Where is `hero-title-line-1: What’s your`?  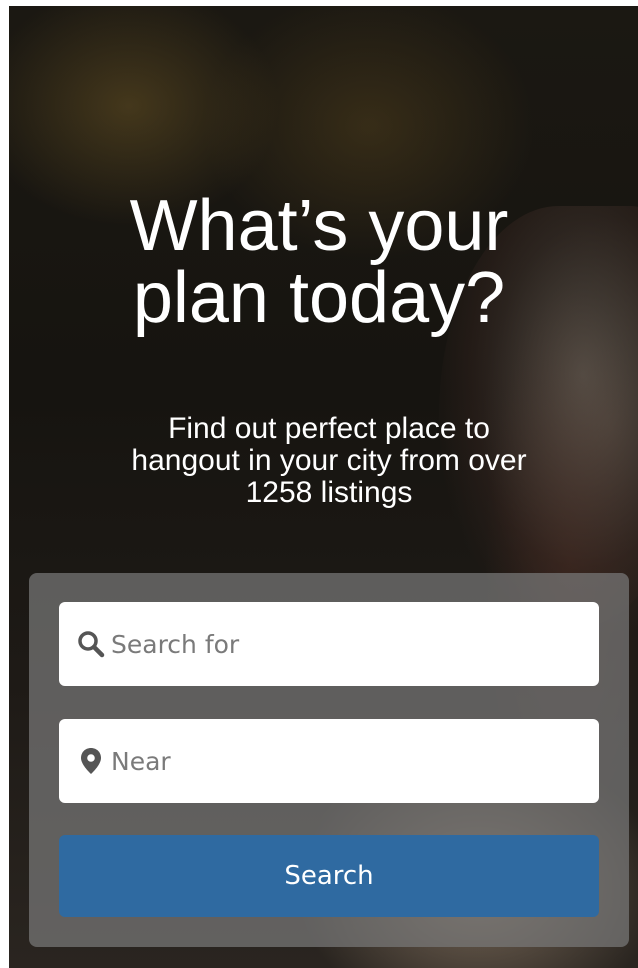 hero-title-line-1: What’s your is located at coordinates (319, 226).